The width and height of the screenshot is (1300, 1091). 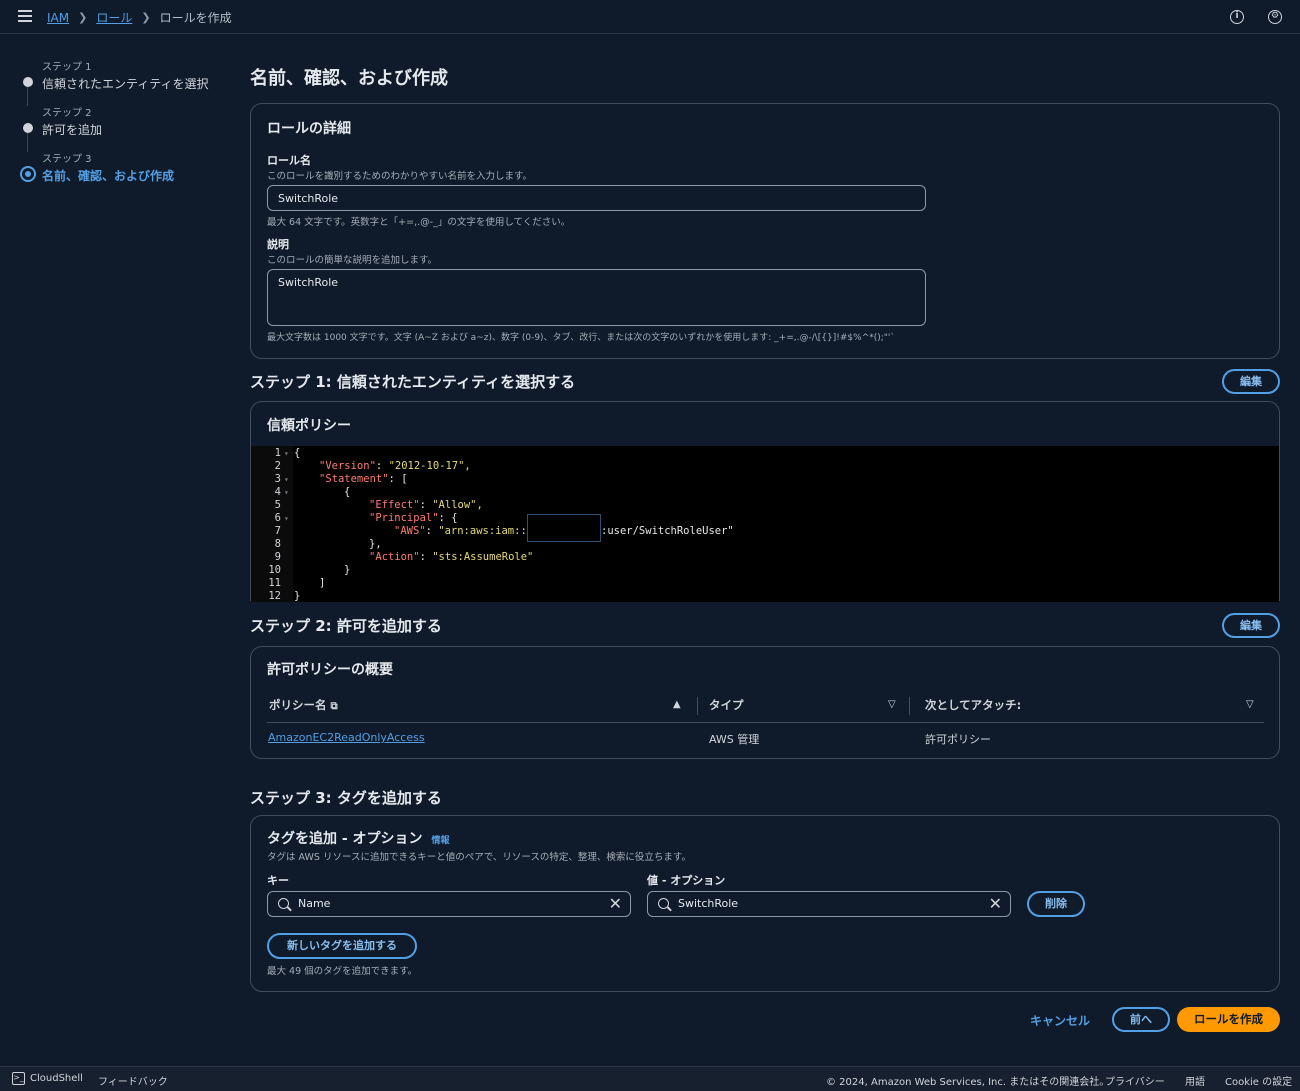 I want to click on cookie-settings-link: Cookie の設定, so click(x=1258, y=1080).